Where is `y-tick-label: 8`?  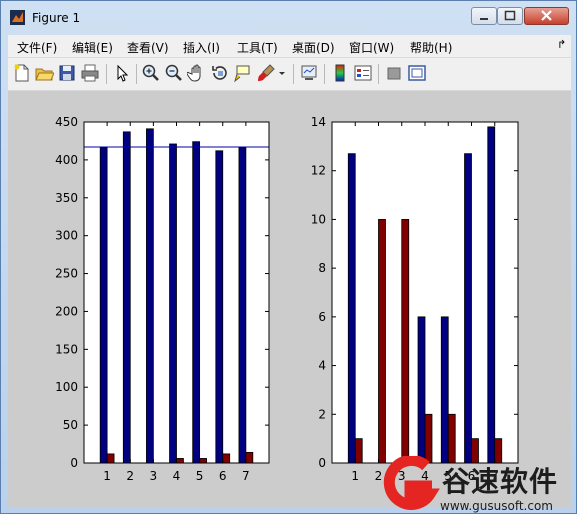
y-tick-label: 8 is located at coordinates (322, 268).